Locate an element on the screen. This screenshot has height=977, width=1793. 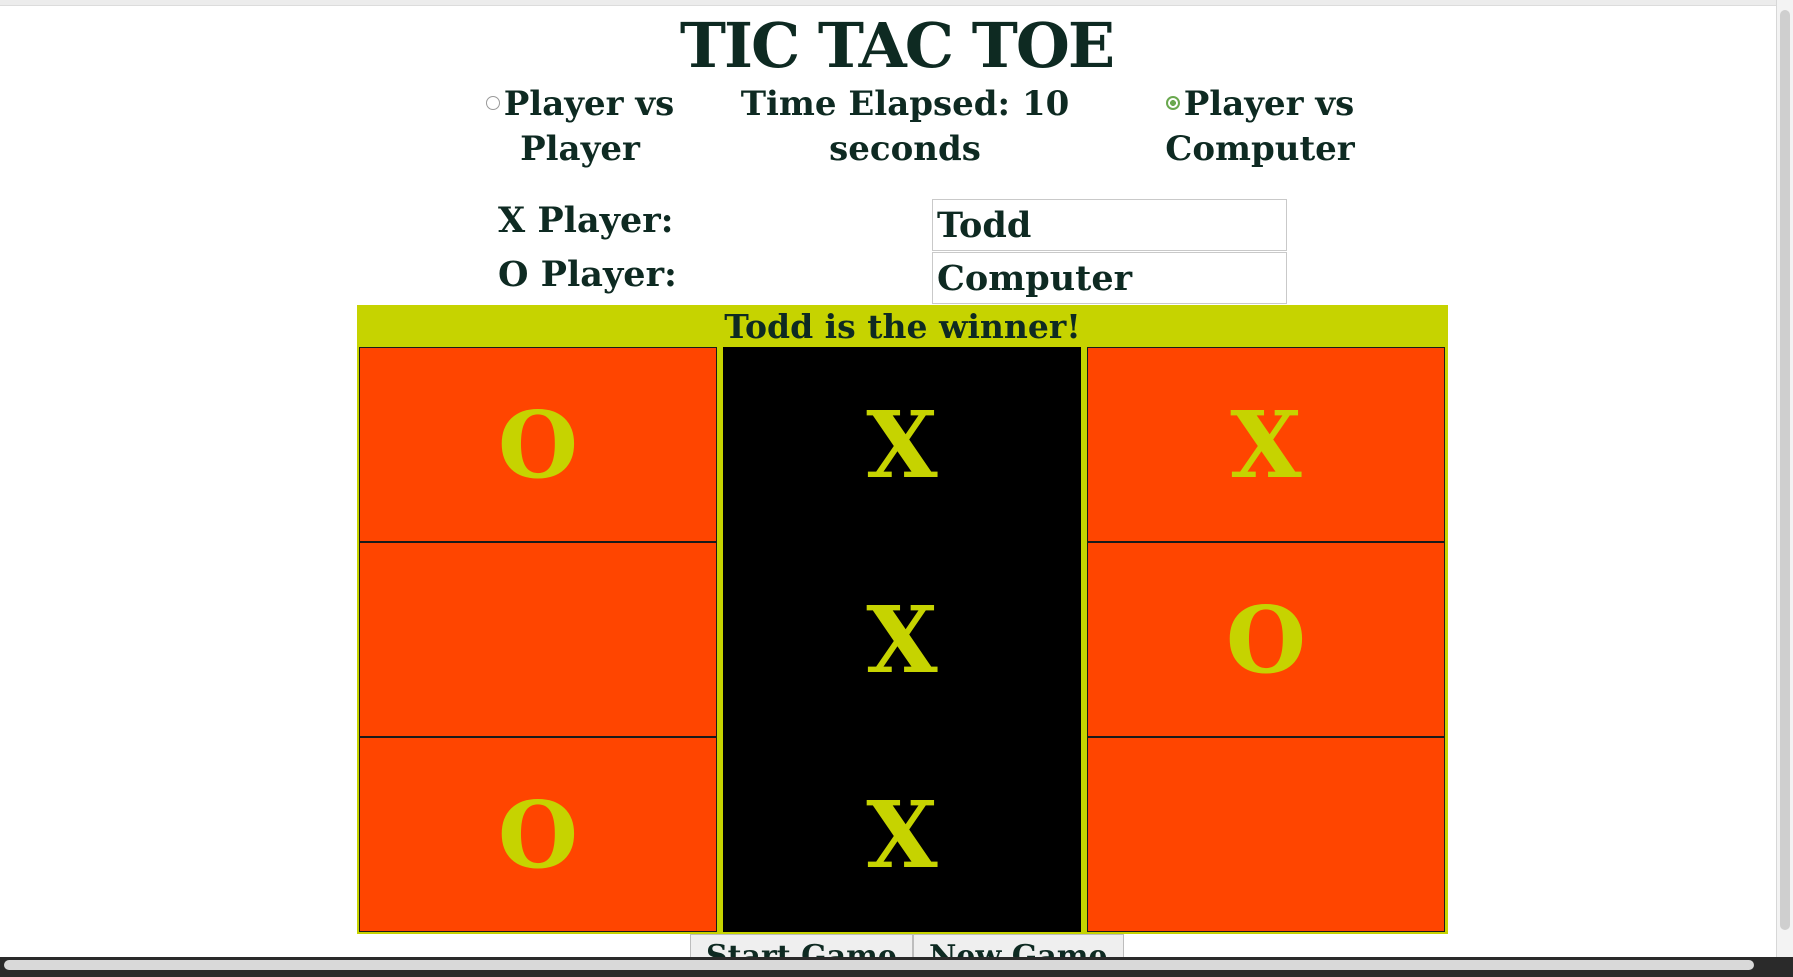
vertical-scrollbar-thumb is located at coordinates (1785, 470).